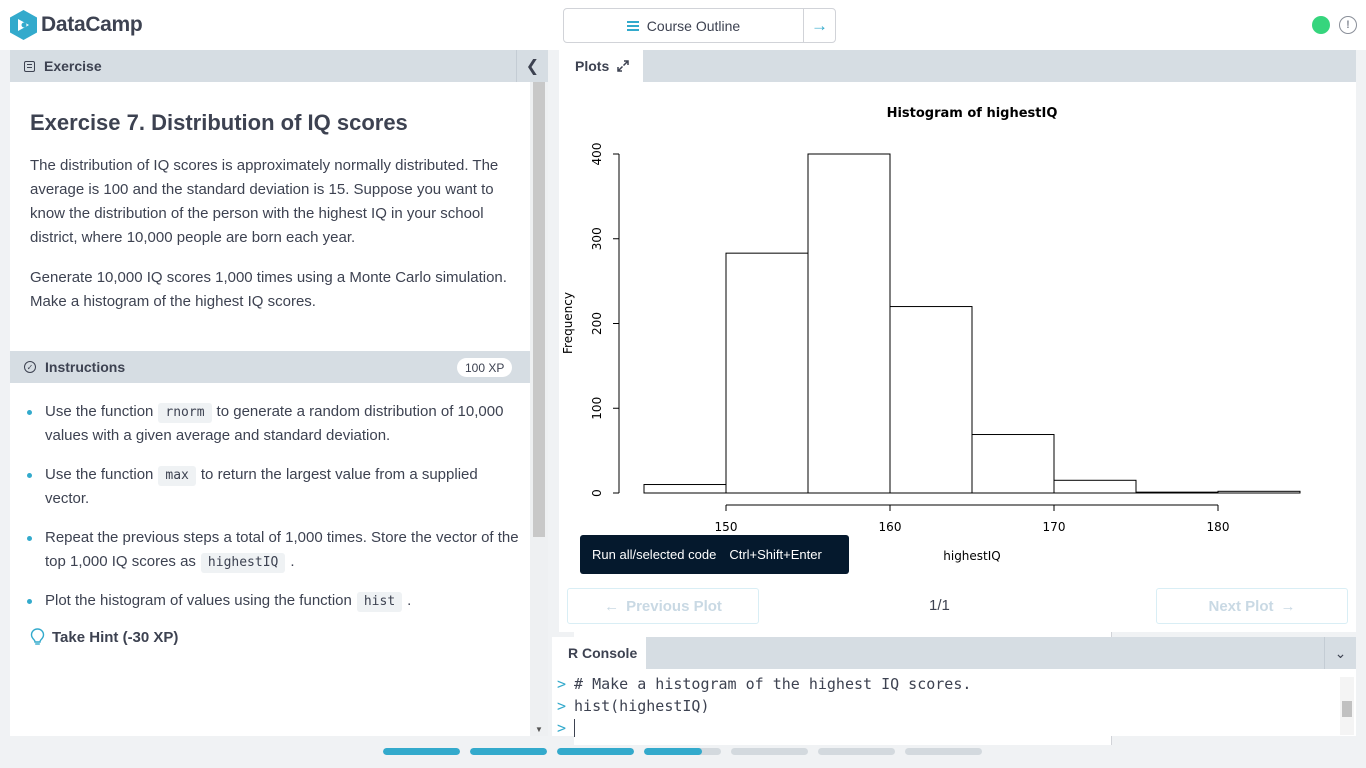 This screenshot has height=768, width=1366. I want to click on y-tick-label: 200, so click(597, 323).